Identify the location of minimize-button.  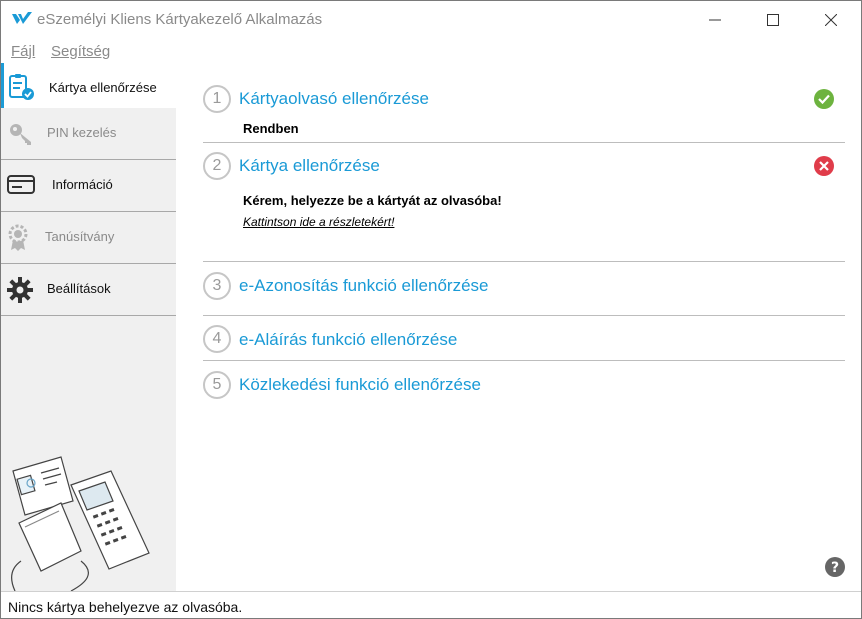
(715, 20).